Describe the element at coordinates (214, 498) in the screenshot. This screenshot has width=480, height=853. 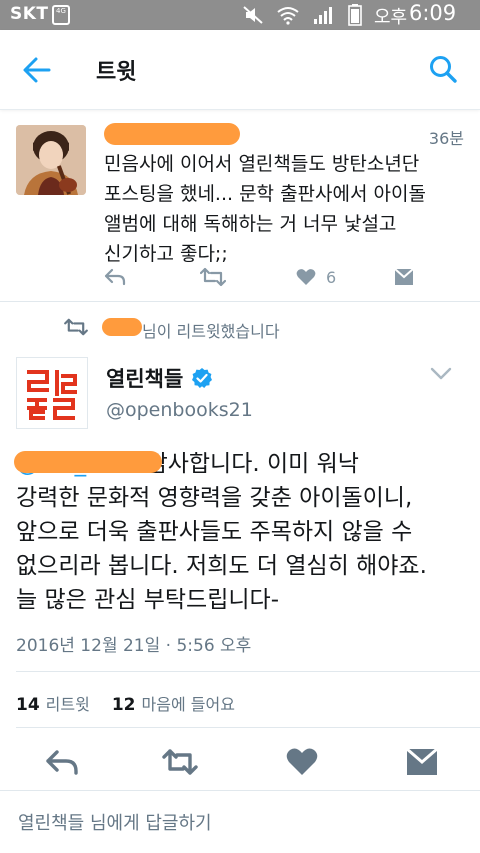
I see `tweet-line: 강력한 문화적 영향력을 갖춘 아이돌이니,` at that location.